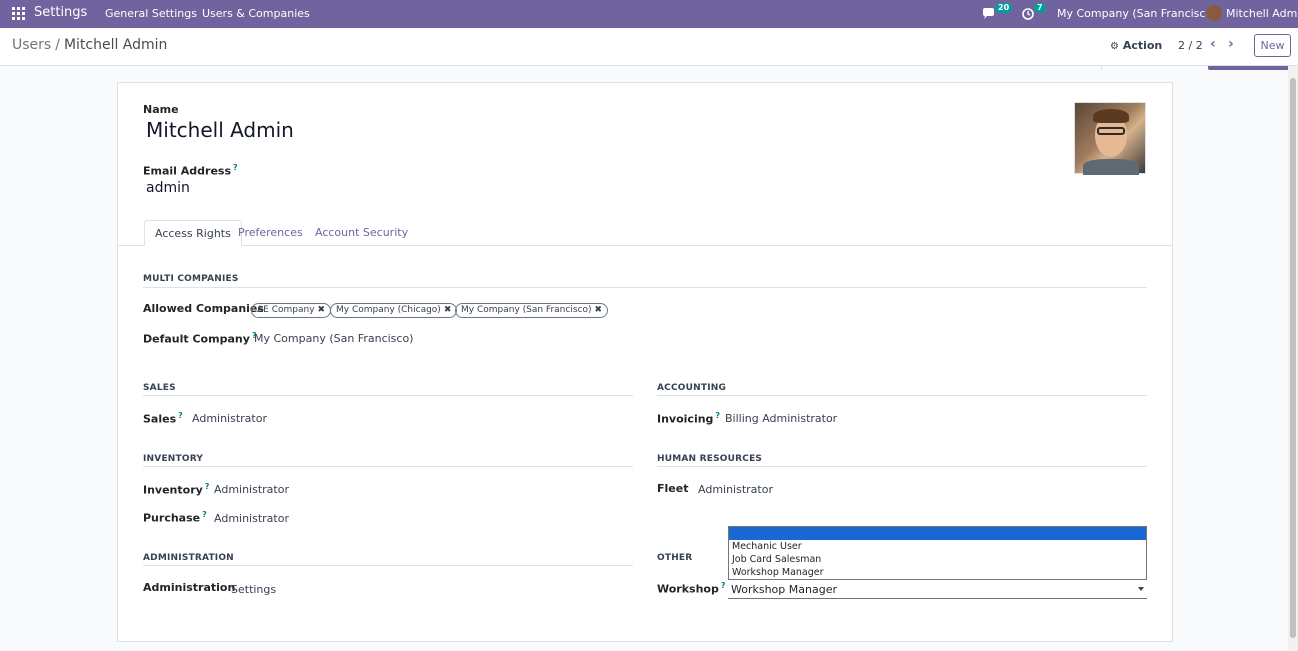 The height and width of the screenshot is (651, 1298). Describe the element at coordinates (1142, 45) in the screenshot. I see `action-label: Action` at that location.